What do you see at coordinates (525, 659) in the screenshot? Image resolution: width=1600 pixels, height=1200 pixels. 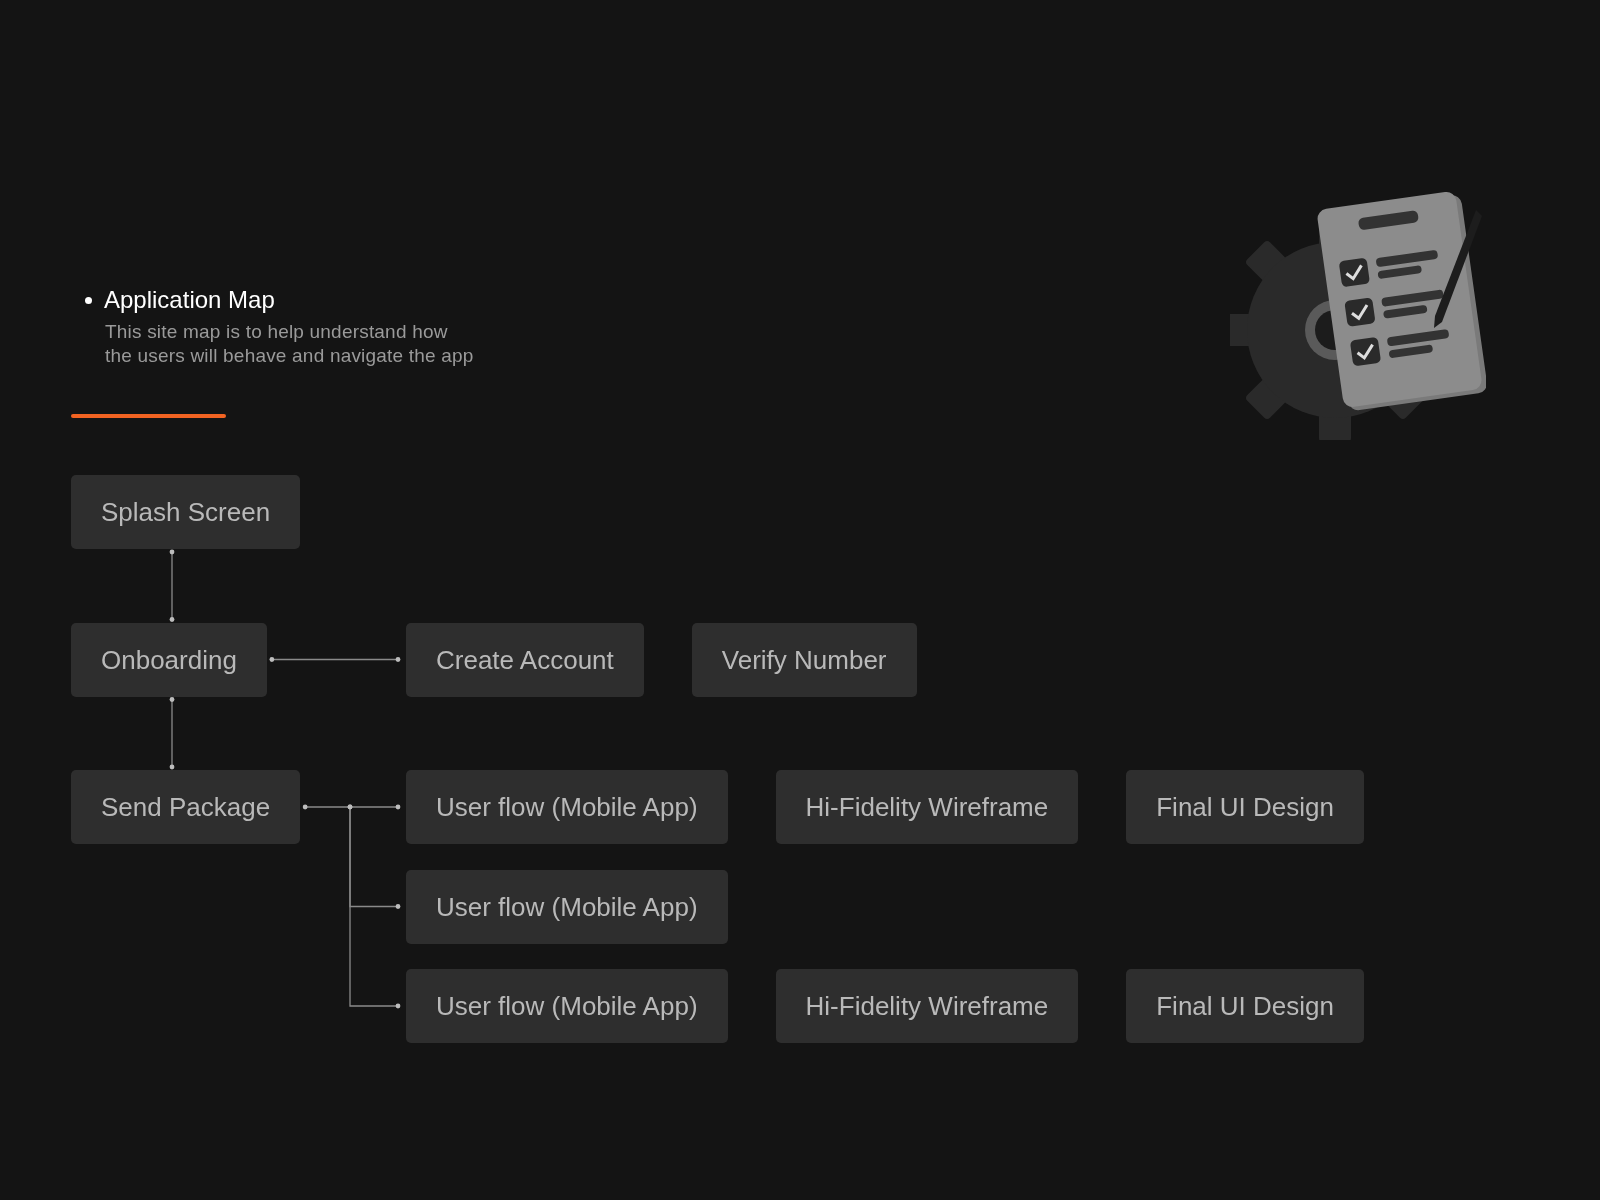 I see `sitemap-node: Create Account` at bounding box center [525, 659].